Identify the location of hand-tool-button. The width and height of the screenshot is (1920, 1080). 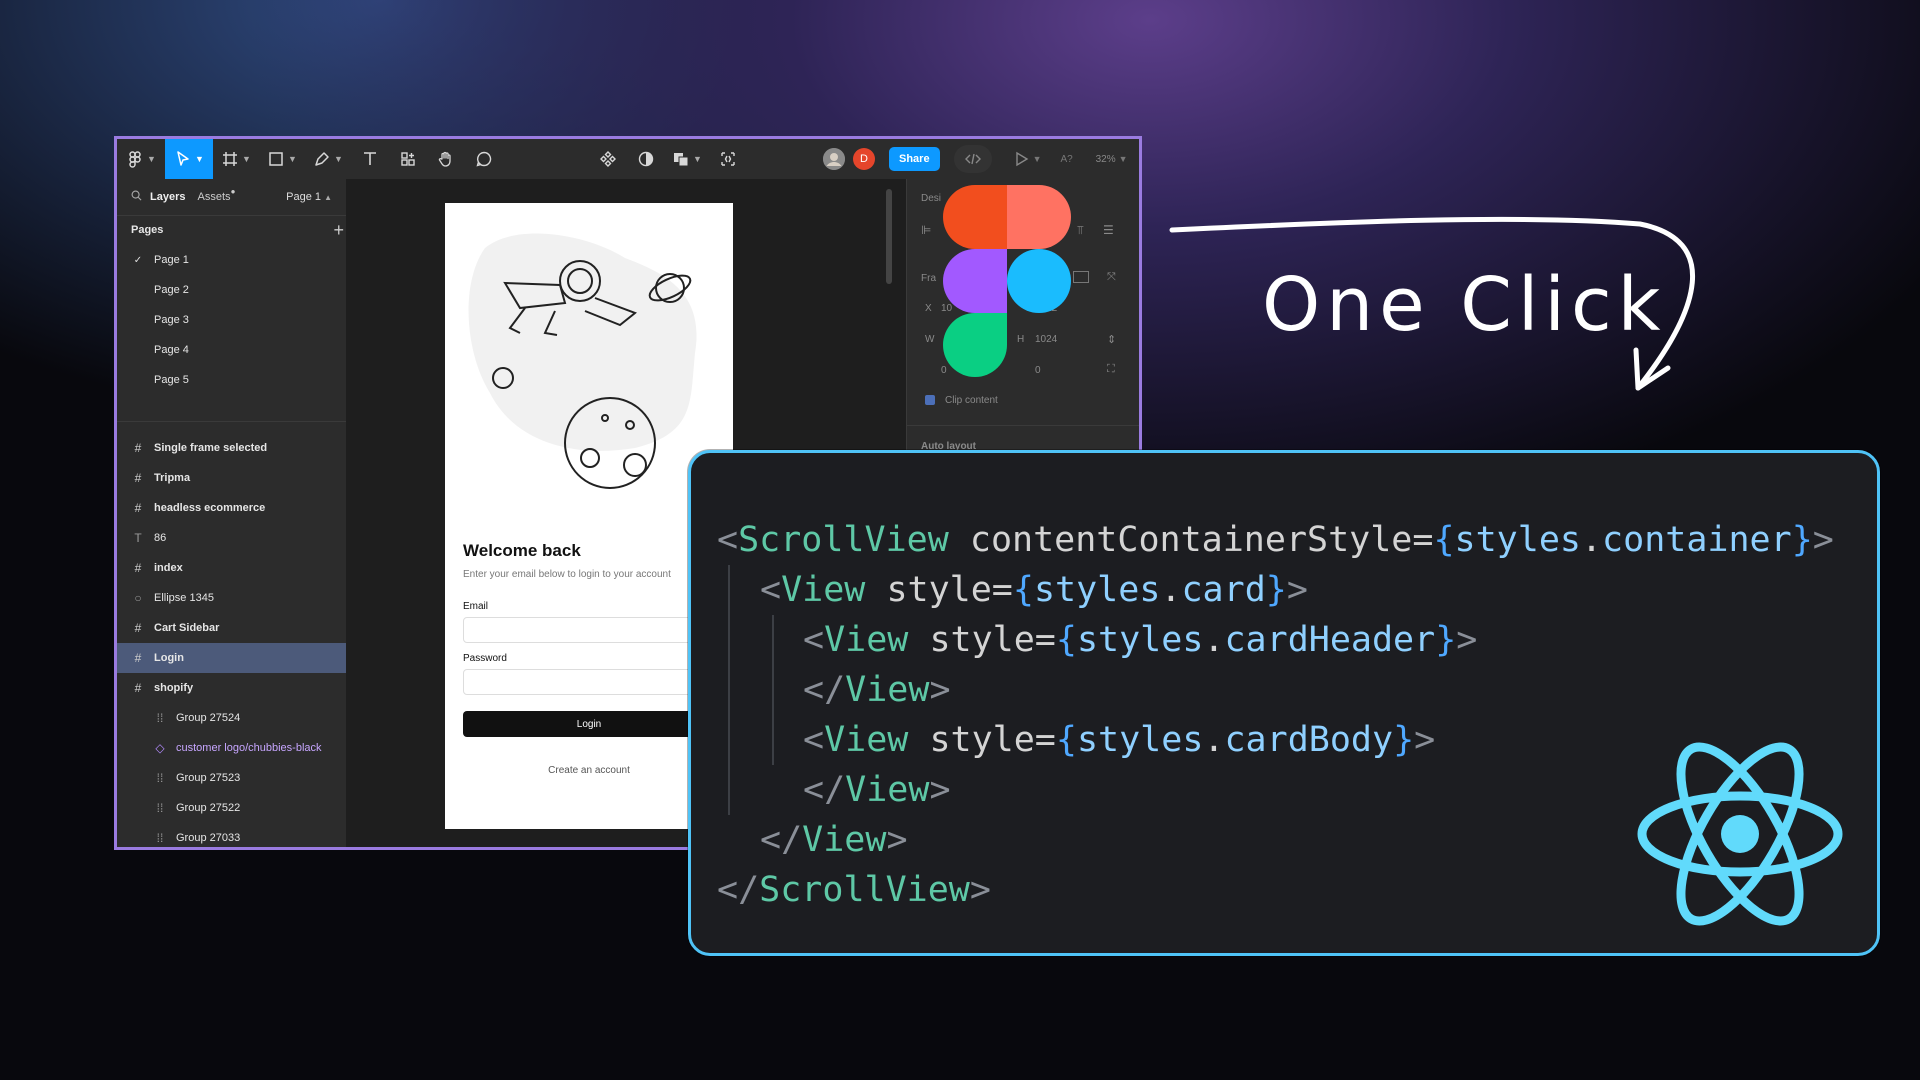
(446, 159).